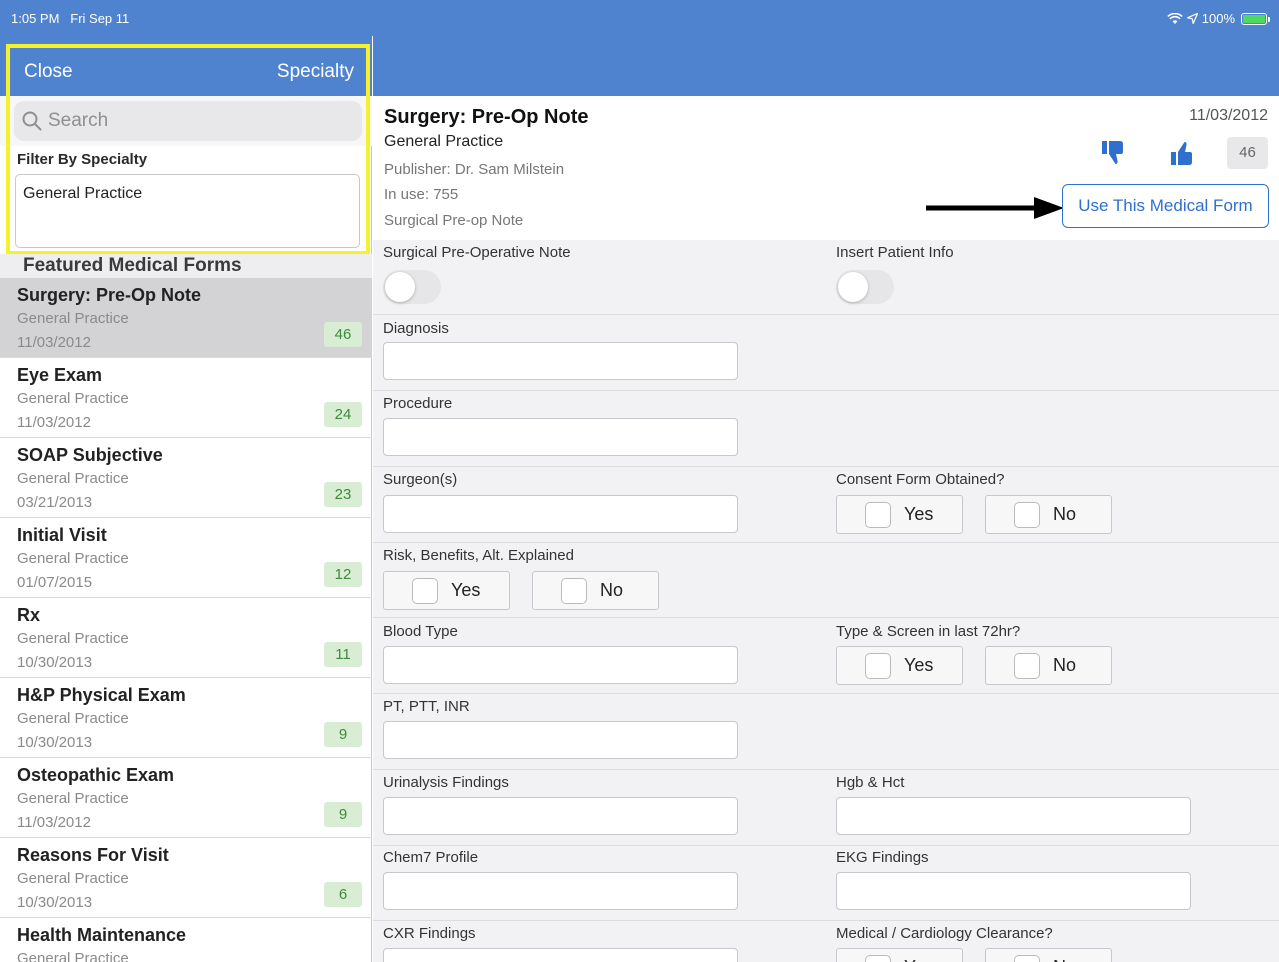  What do you see at coordinates (1065, 514) in the screenshot?
I see `consent-no-label: No` at bounding box center [1065, 514].